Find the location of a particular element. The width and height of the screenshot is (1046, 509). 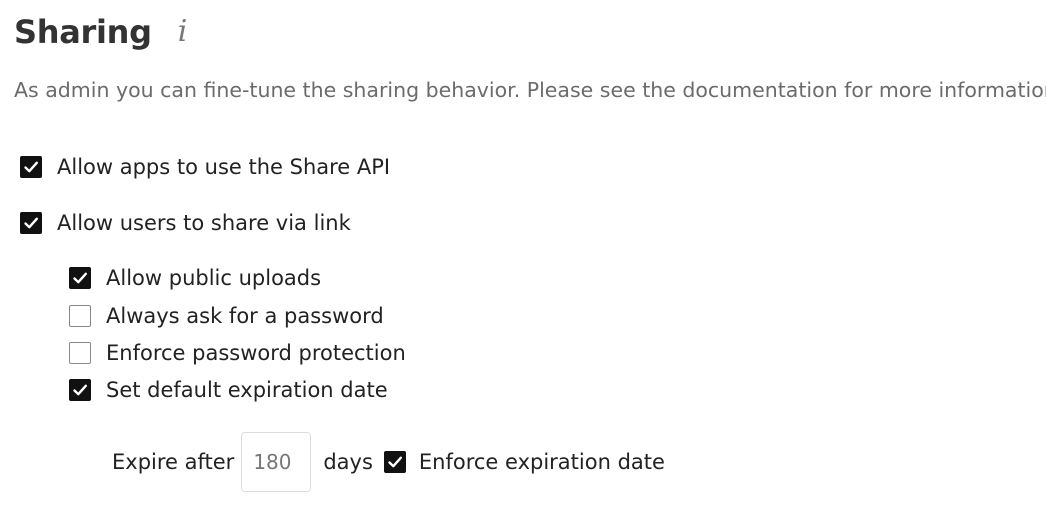

public-uploads-option: Allow public uploads is located at coordinates (195, 278).